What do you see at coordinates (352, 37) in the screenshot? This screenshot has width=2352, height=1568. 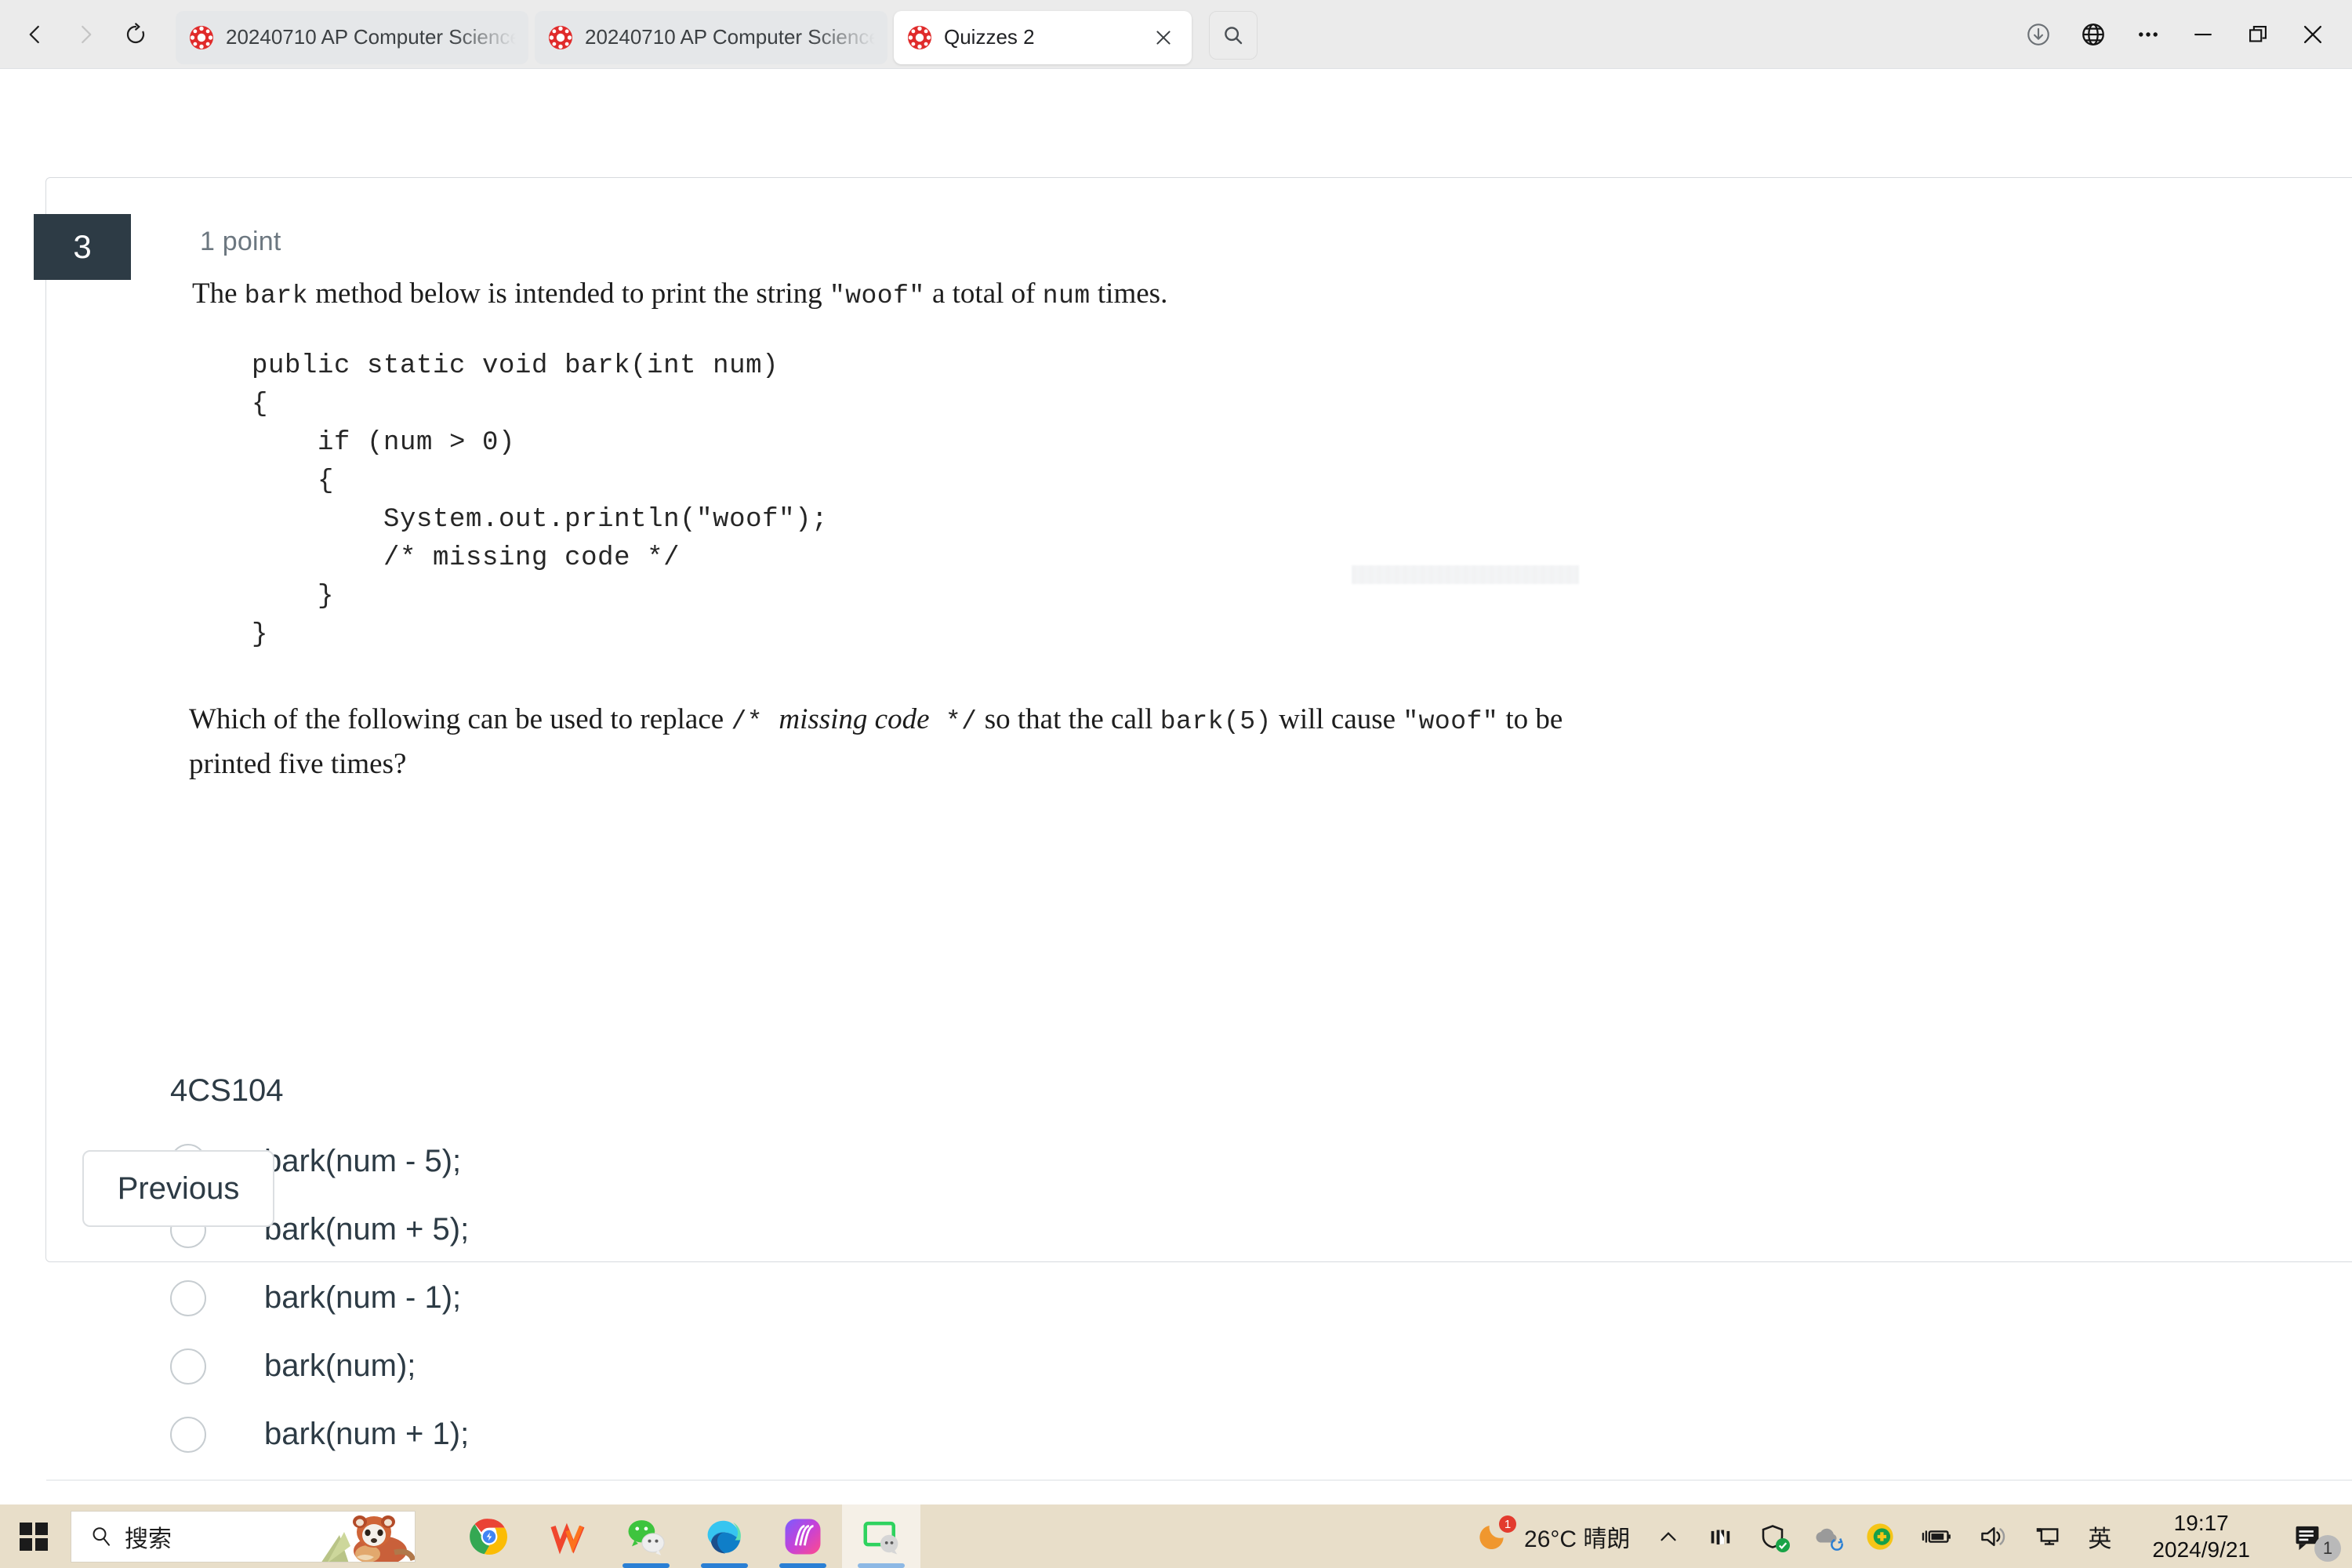 I see `browser-tab-1: 20240710 AP Computer Science` at bounding box center [352, 37].